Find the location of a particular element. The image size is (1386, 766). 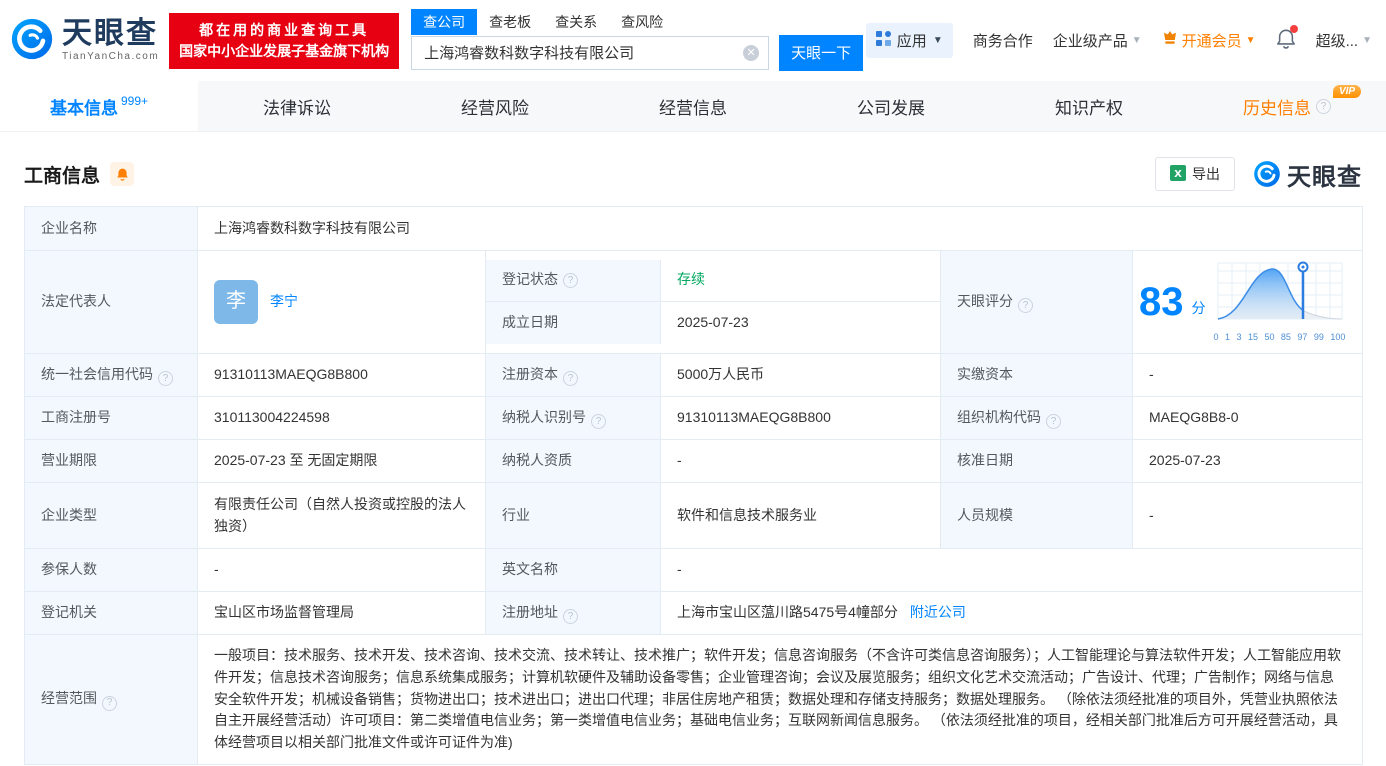

export-button: X 导出 is located at coordinates (1195, 174).